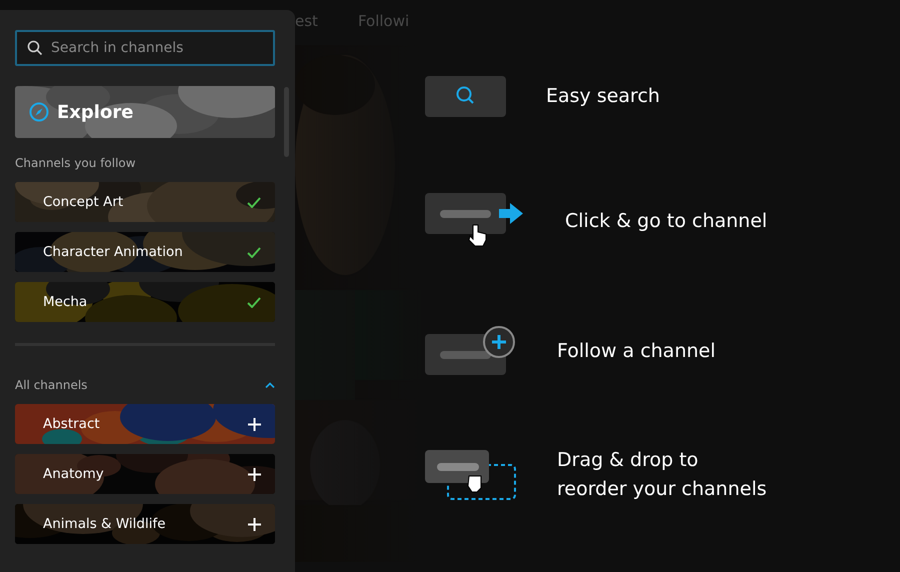 This screenshot has width=900, height=572. I want to click on explore-label: Explore, so click(95, 112).